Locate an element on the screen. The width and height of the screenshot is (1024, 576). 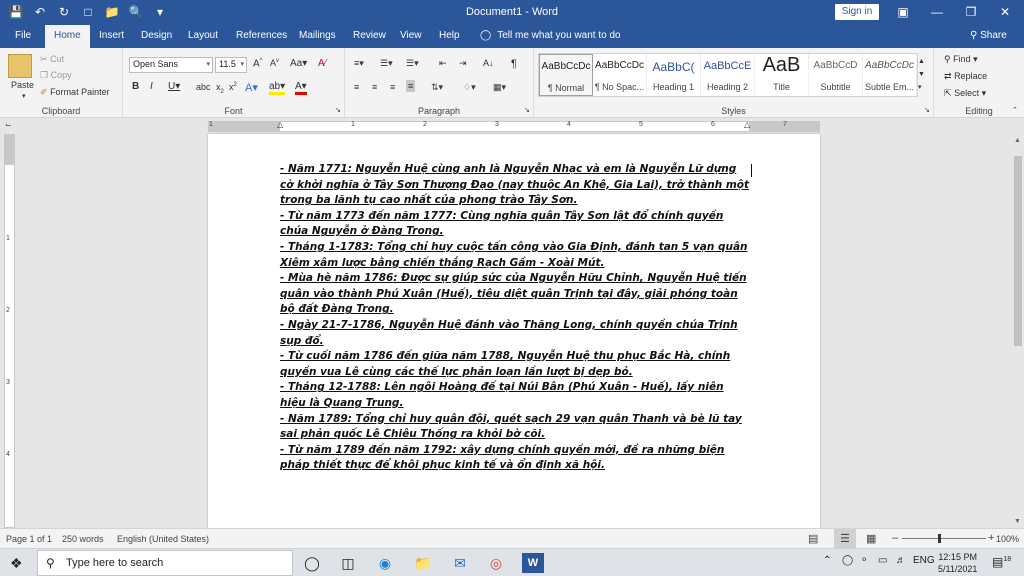
cut-button: ✂ Cut is located at coordinates (52, 59).